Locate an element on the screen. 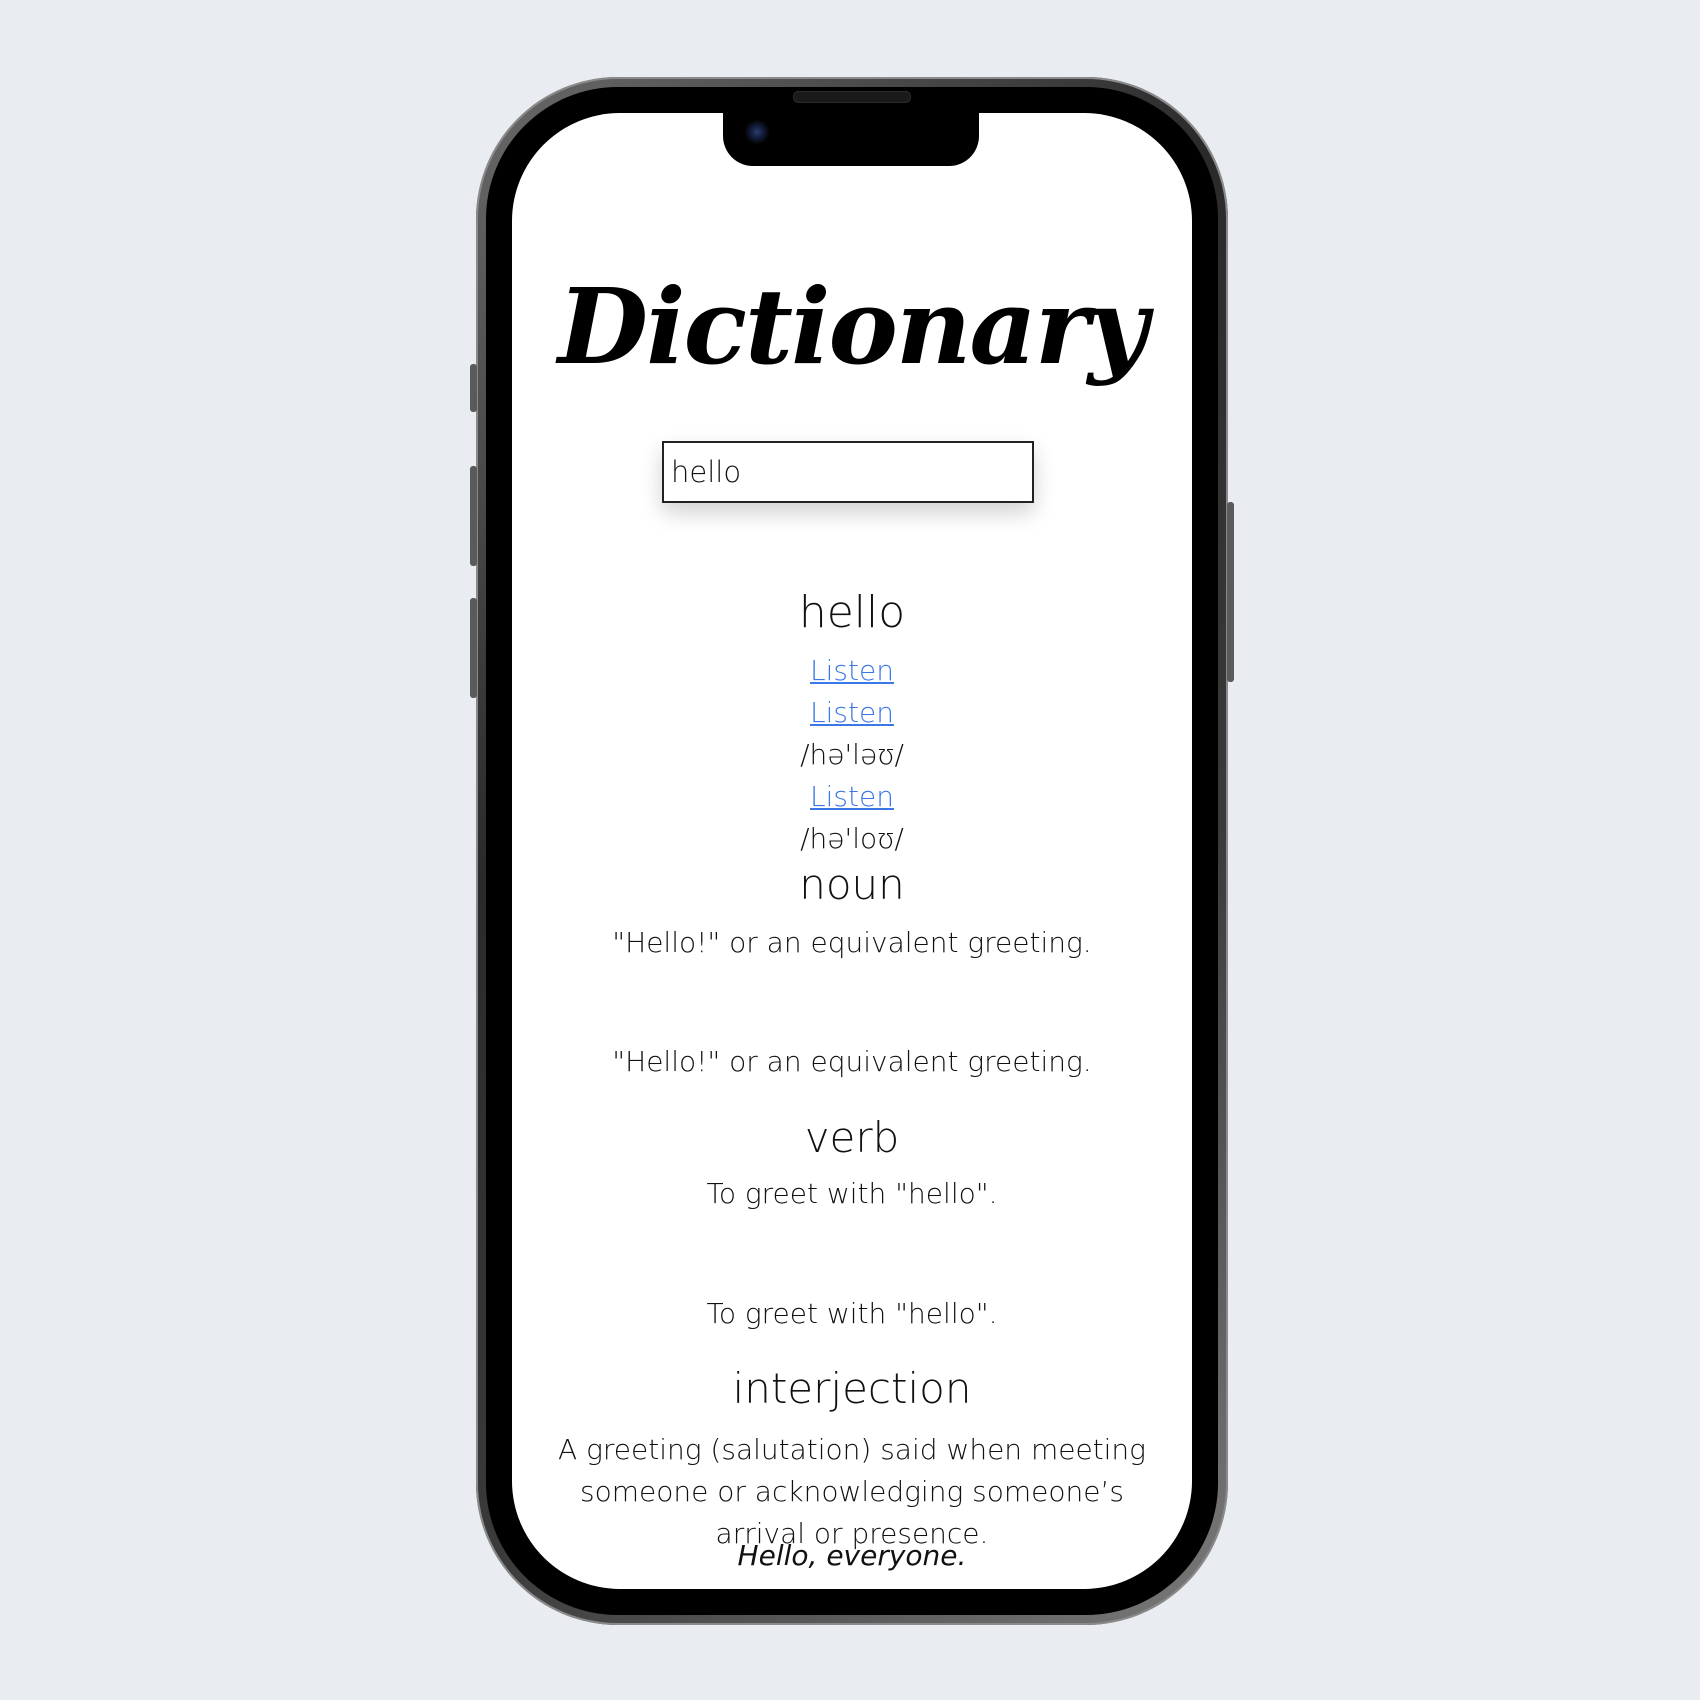 This screenshot has height=1700, width=1700. phonetic-text-3: /hə'loʊ/ is located at coordinates (852, 838).